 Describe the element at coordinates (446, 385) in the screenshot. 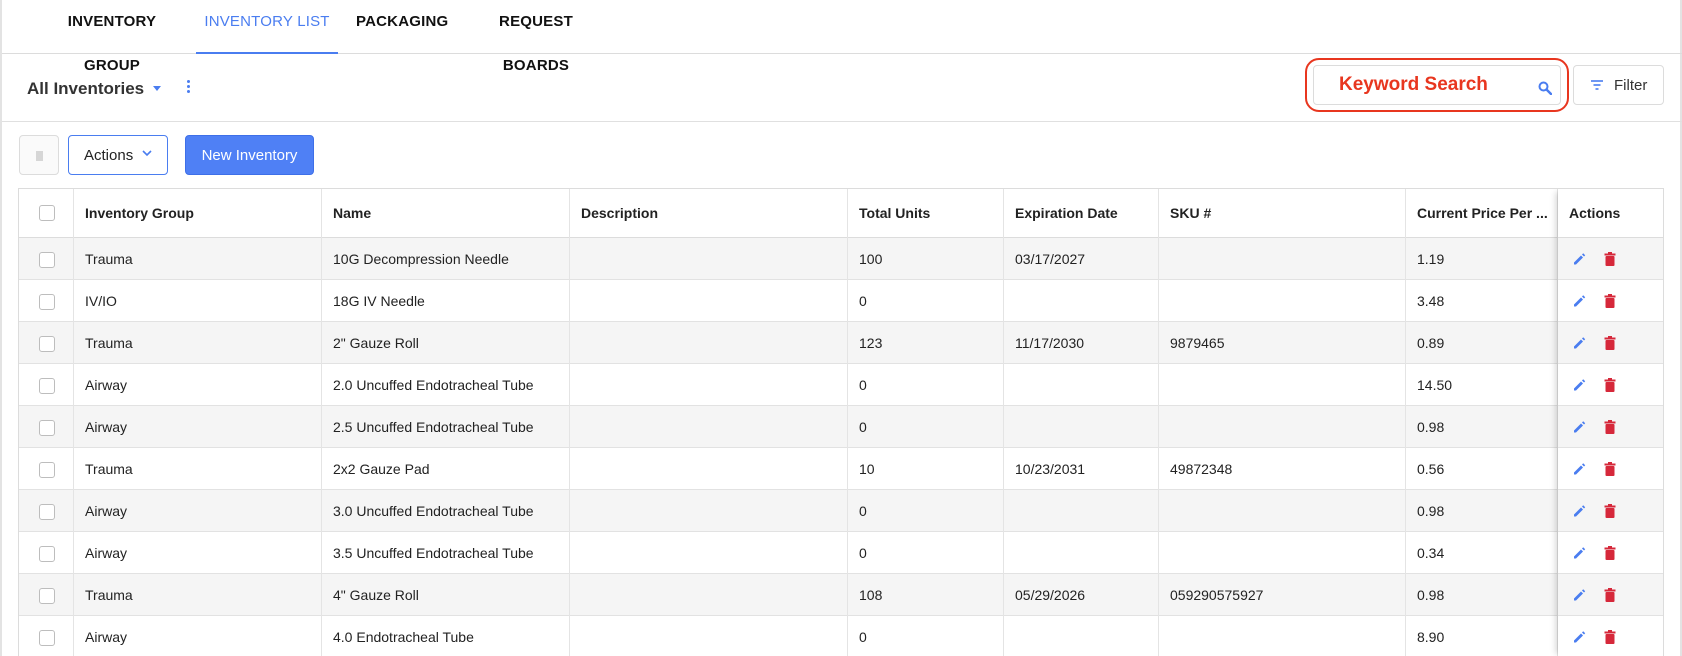

I see `cell-name: 2.0 Uncuffed Endotracheal Tube` at that location.